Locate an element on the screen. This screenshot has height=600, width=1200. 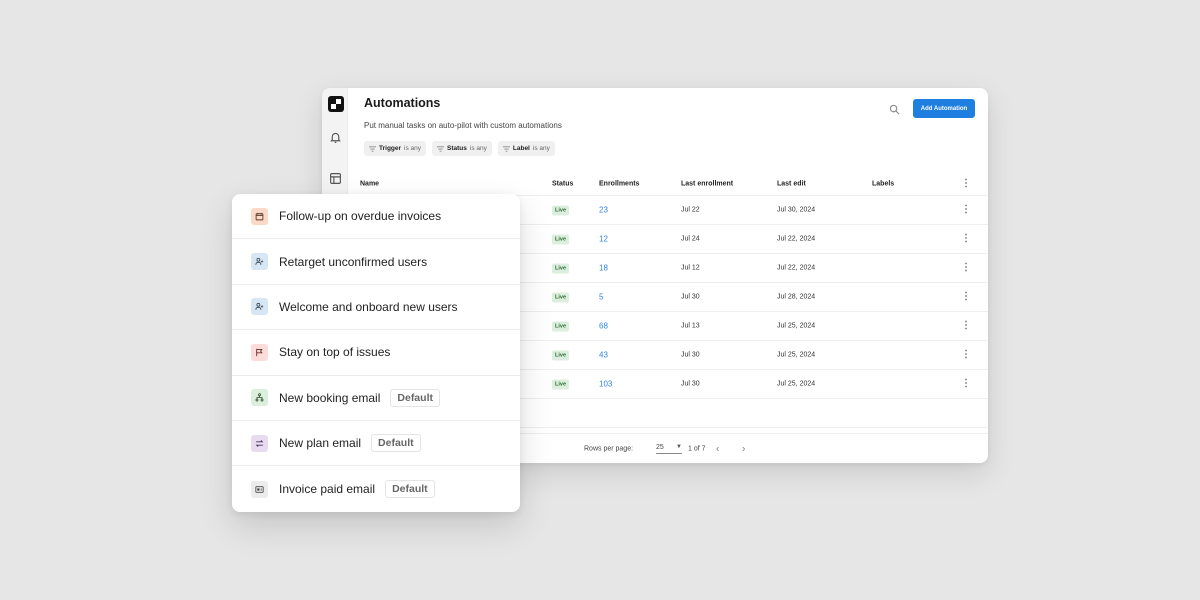
search-icon is located at coordinates (894, 109).